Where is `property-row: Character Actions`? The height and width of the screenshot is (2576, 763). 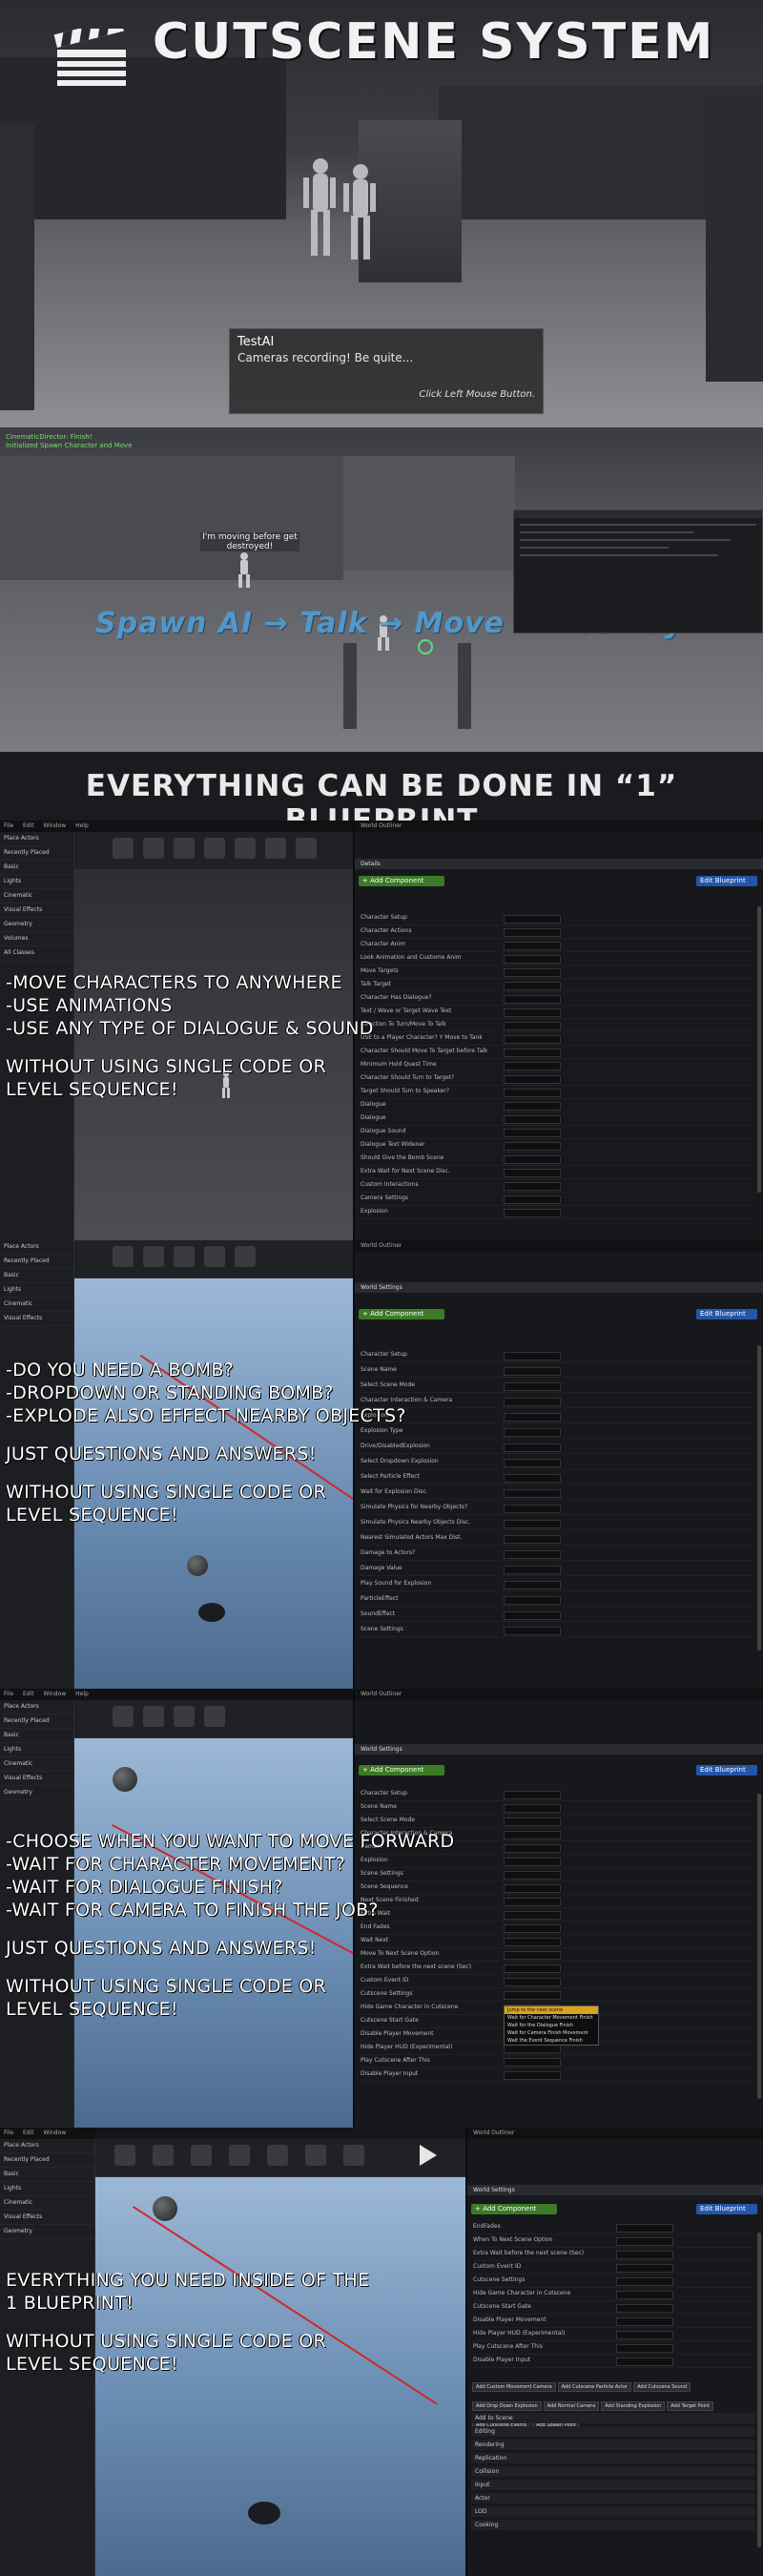 property-row: Character Actions is located at coordinates (557, 933).